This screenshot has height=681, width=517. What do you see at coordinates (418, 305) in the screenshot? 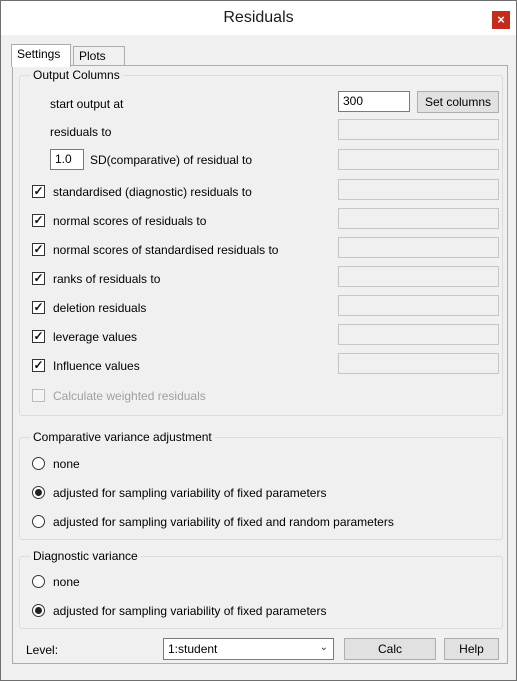
I see `field-deletion-residuals` at bounding box center [418, 305].